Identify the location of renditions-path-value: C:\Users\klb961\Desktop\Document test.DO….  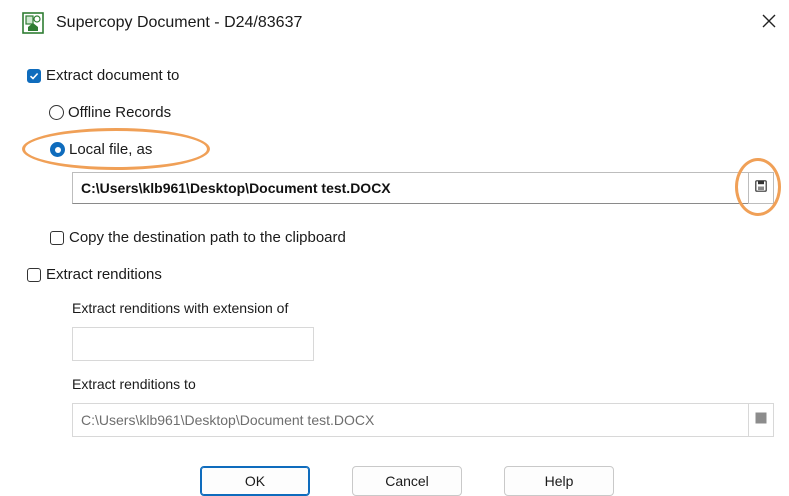
(228, 420).